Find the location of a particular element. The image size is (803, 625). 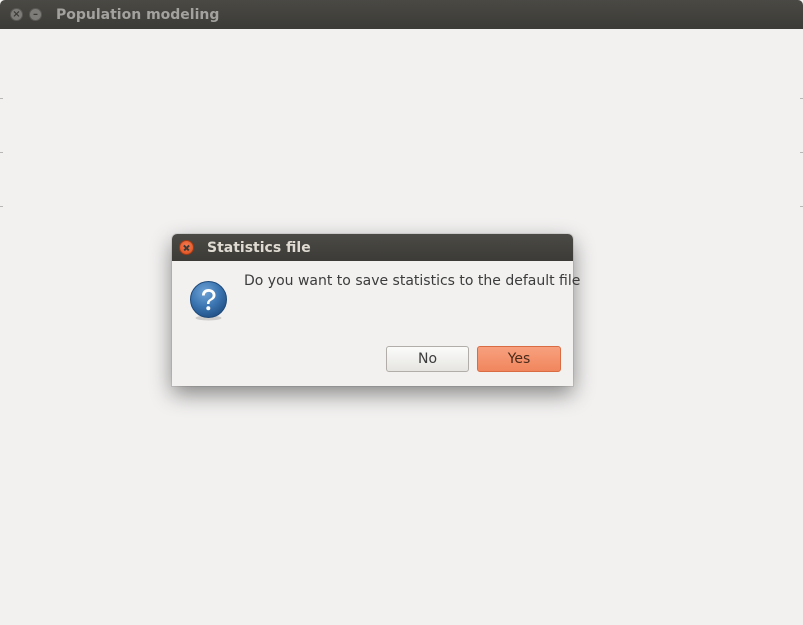

dialog-titlebar: Statistics file is located at coordinates (372, 247).